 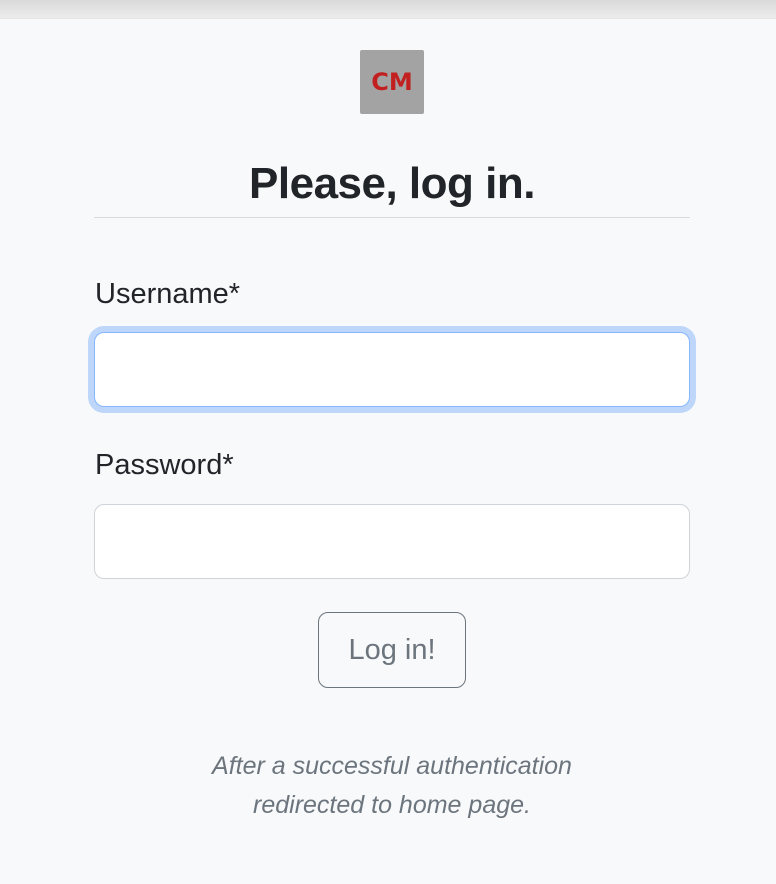 I want to click on password-input, so click(x=392, y=541).